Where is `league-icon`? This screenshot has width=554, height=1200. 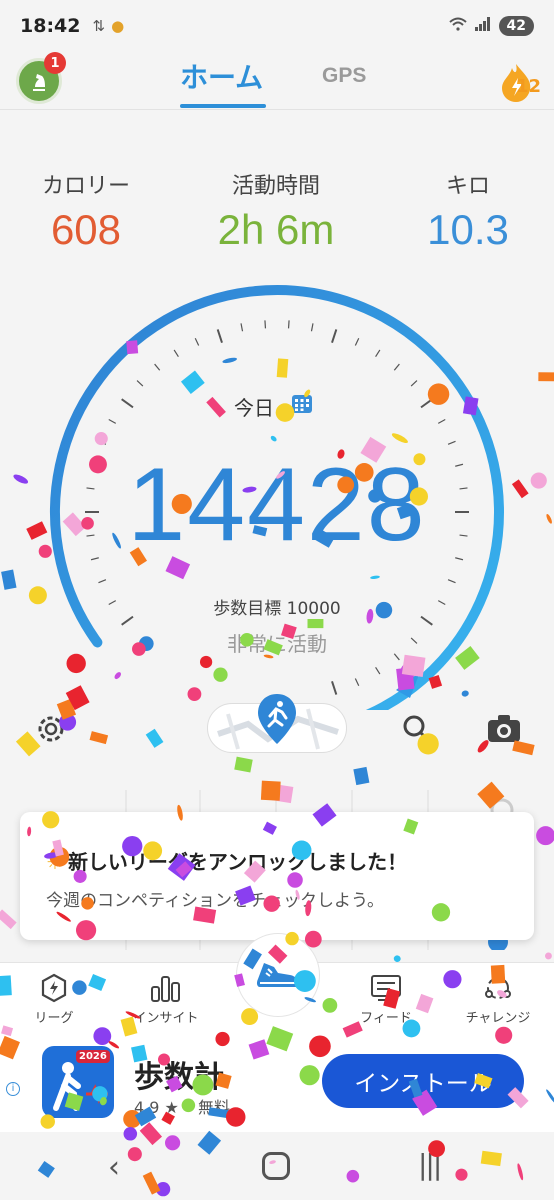
league-icon is located at coordinates (54, 988).